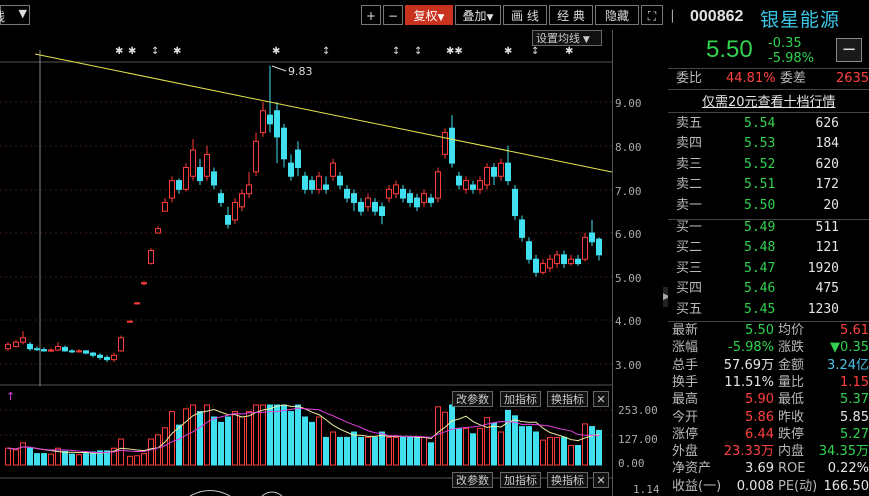 The height and width of the screenshot is (496, 869). What do you see at coordinates (760, 289) in the screenshot?
I see `bid-price: 5.46` at bounding box center [760, 289].